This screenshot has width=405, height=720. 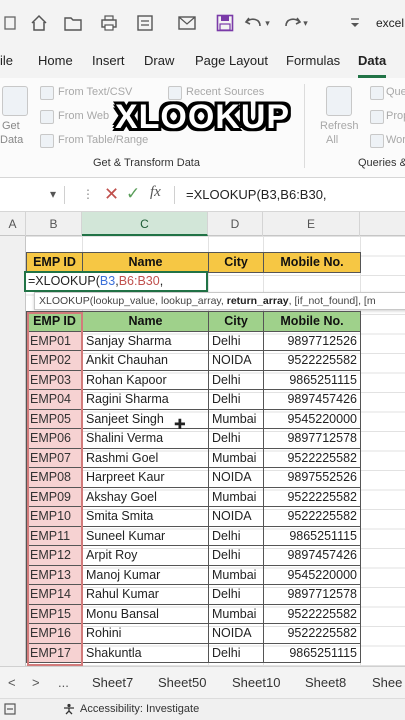 I want to click on ribbon-options-icon, so click(x=10, y=23).